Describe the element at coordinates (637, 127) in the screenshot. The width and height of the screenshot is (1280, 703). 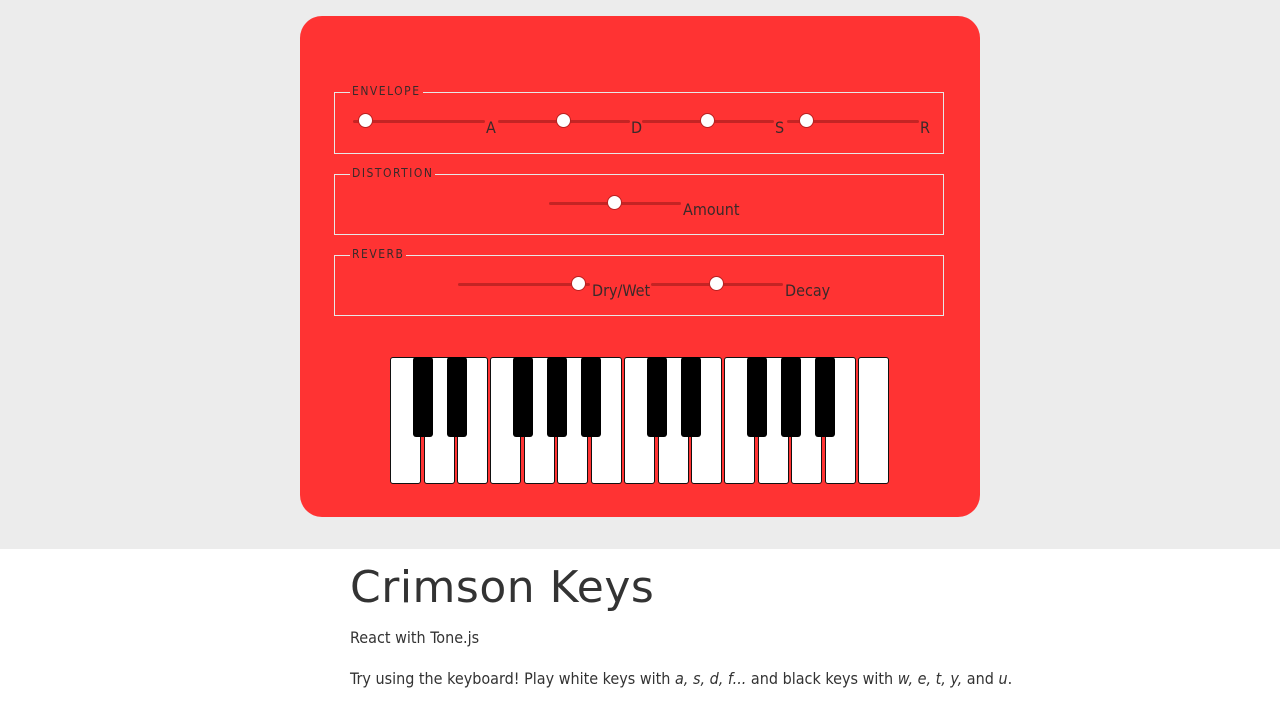
I see `decay-label: D` at that location.